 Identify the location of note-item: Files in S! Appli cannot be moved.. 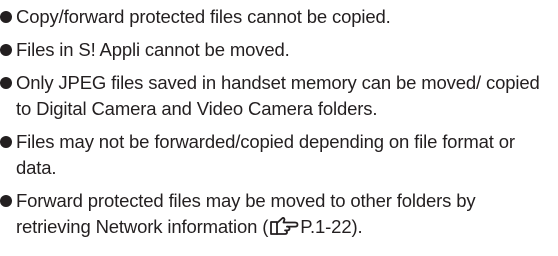
(276, 50).